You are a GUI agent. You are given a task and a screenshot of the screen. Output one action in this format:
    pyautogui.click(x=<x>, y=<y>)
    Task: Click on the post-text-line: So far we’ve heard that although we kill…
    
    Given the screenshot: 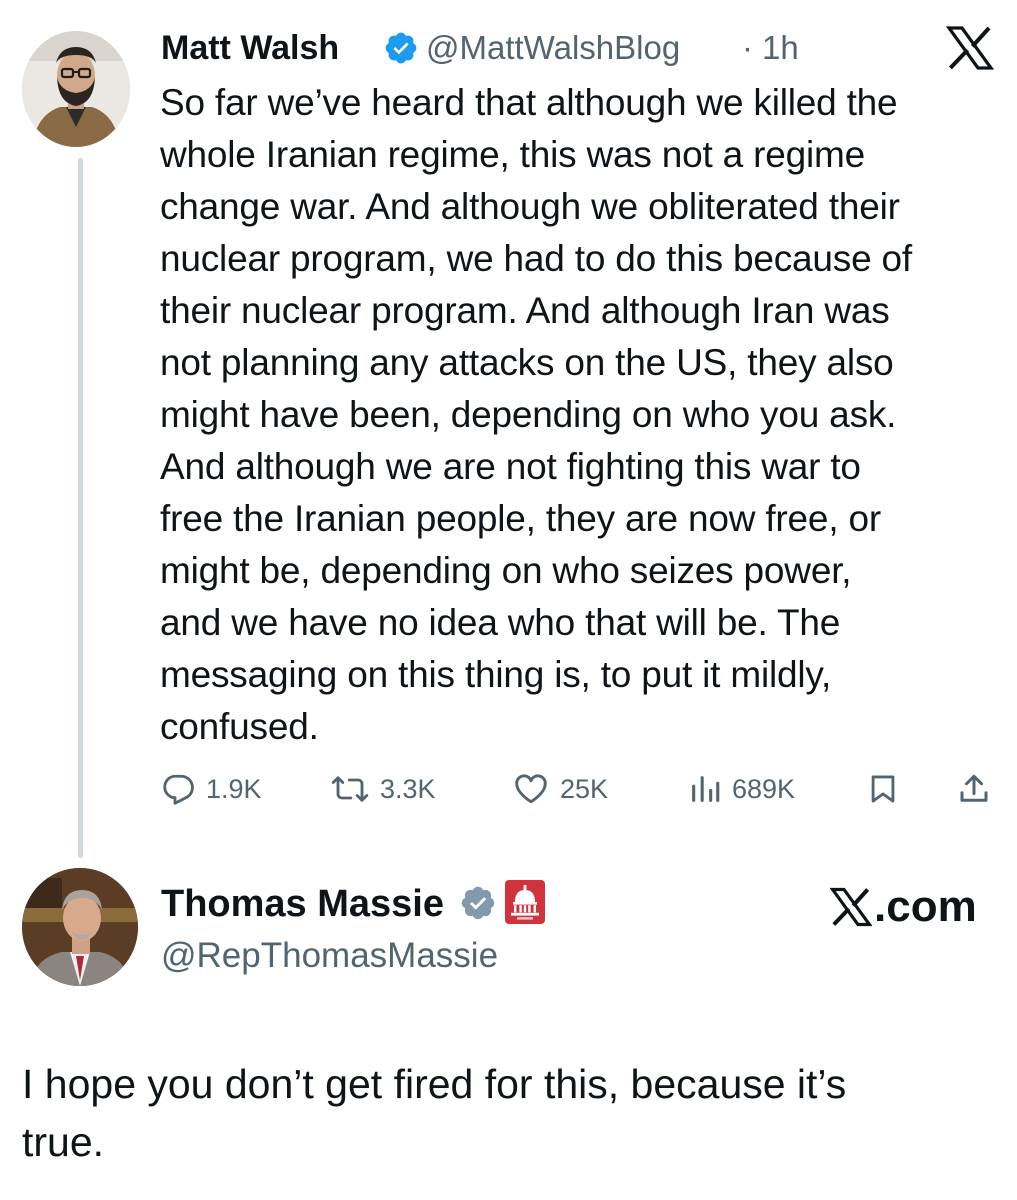 What is the action you would take?
    pyautogui.click(x=529, y=102)
    